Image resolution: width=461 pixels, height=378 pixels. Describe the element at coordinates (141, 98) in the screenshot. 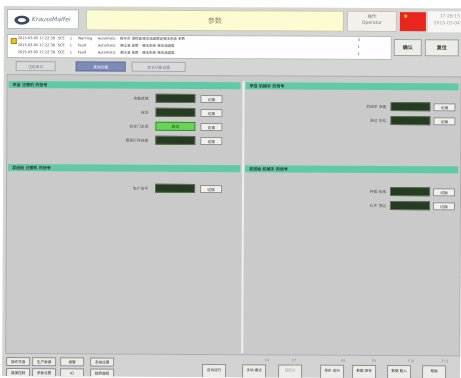

I see `signal-label: 准备就绪` at that location.